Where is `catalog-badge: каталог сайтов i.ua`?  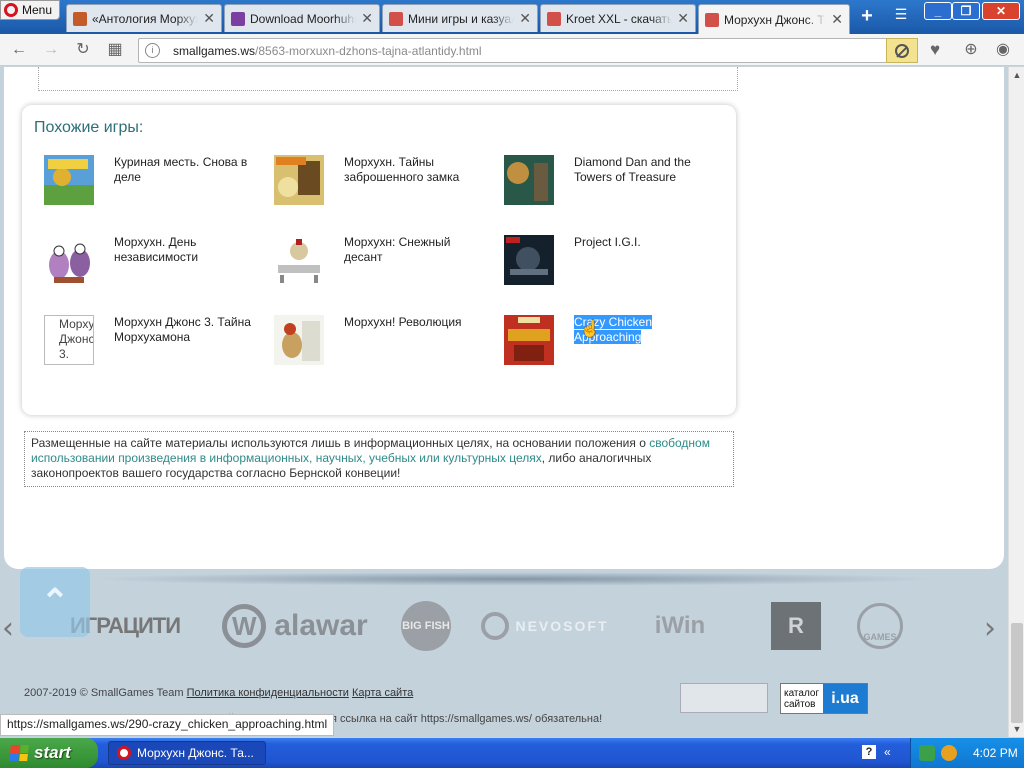 catalog-badge: каталог сайтов i.ua is located at coordinates (824, 698).